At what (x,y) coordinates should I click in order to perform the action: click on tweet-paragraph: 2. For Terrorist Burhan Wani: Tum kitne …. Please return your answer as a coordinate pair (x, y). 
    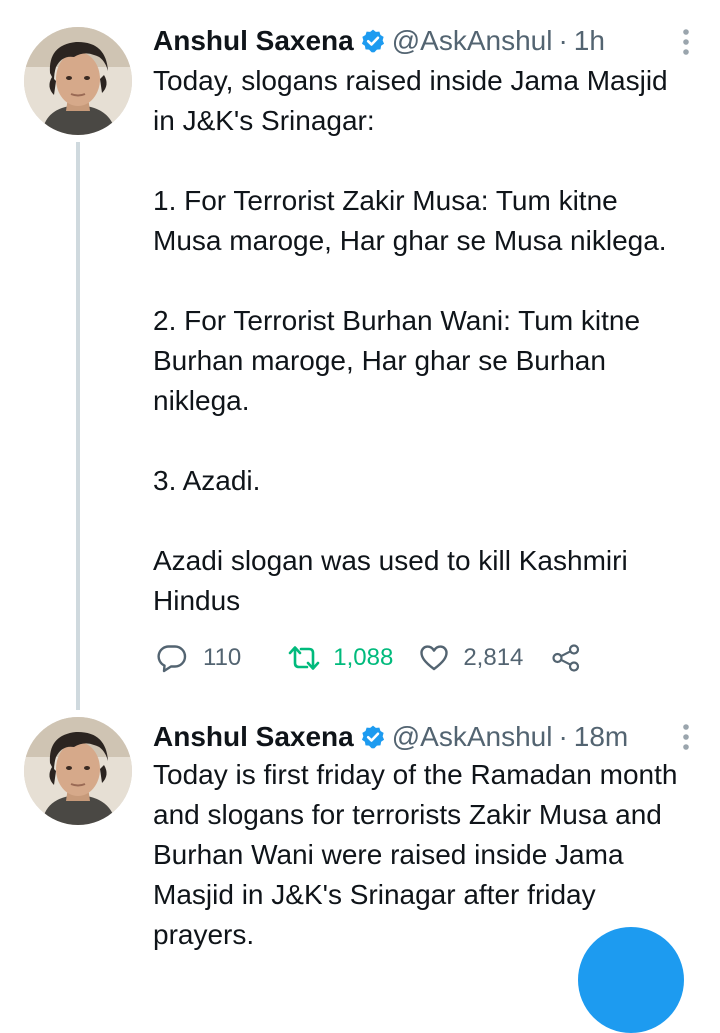
    Looking at the image, I should click on (397, 360).